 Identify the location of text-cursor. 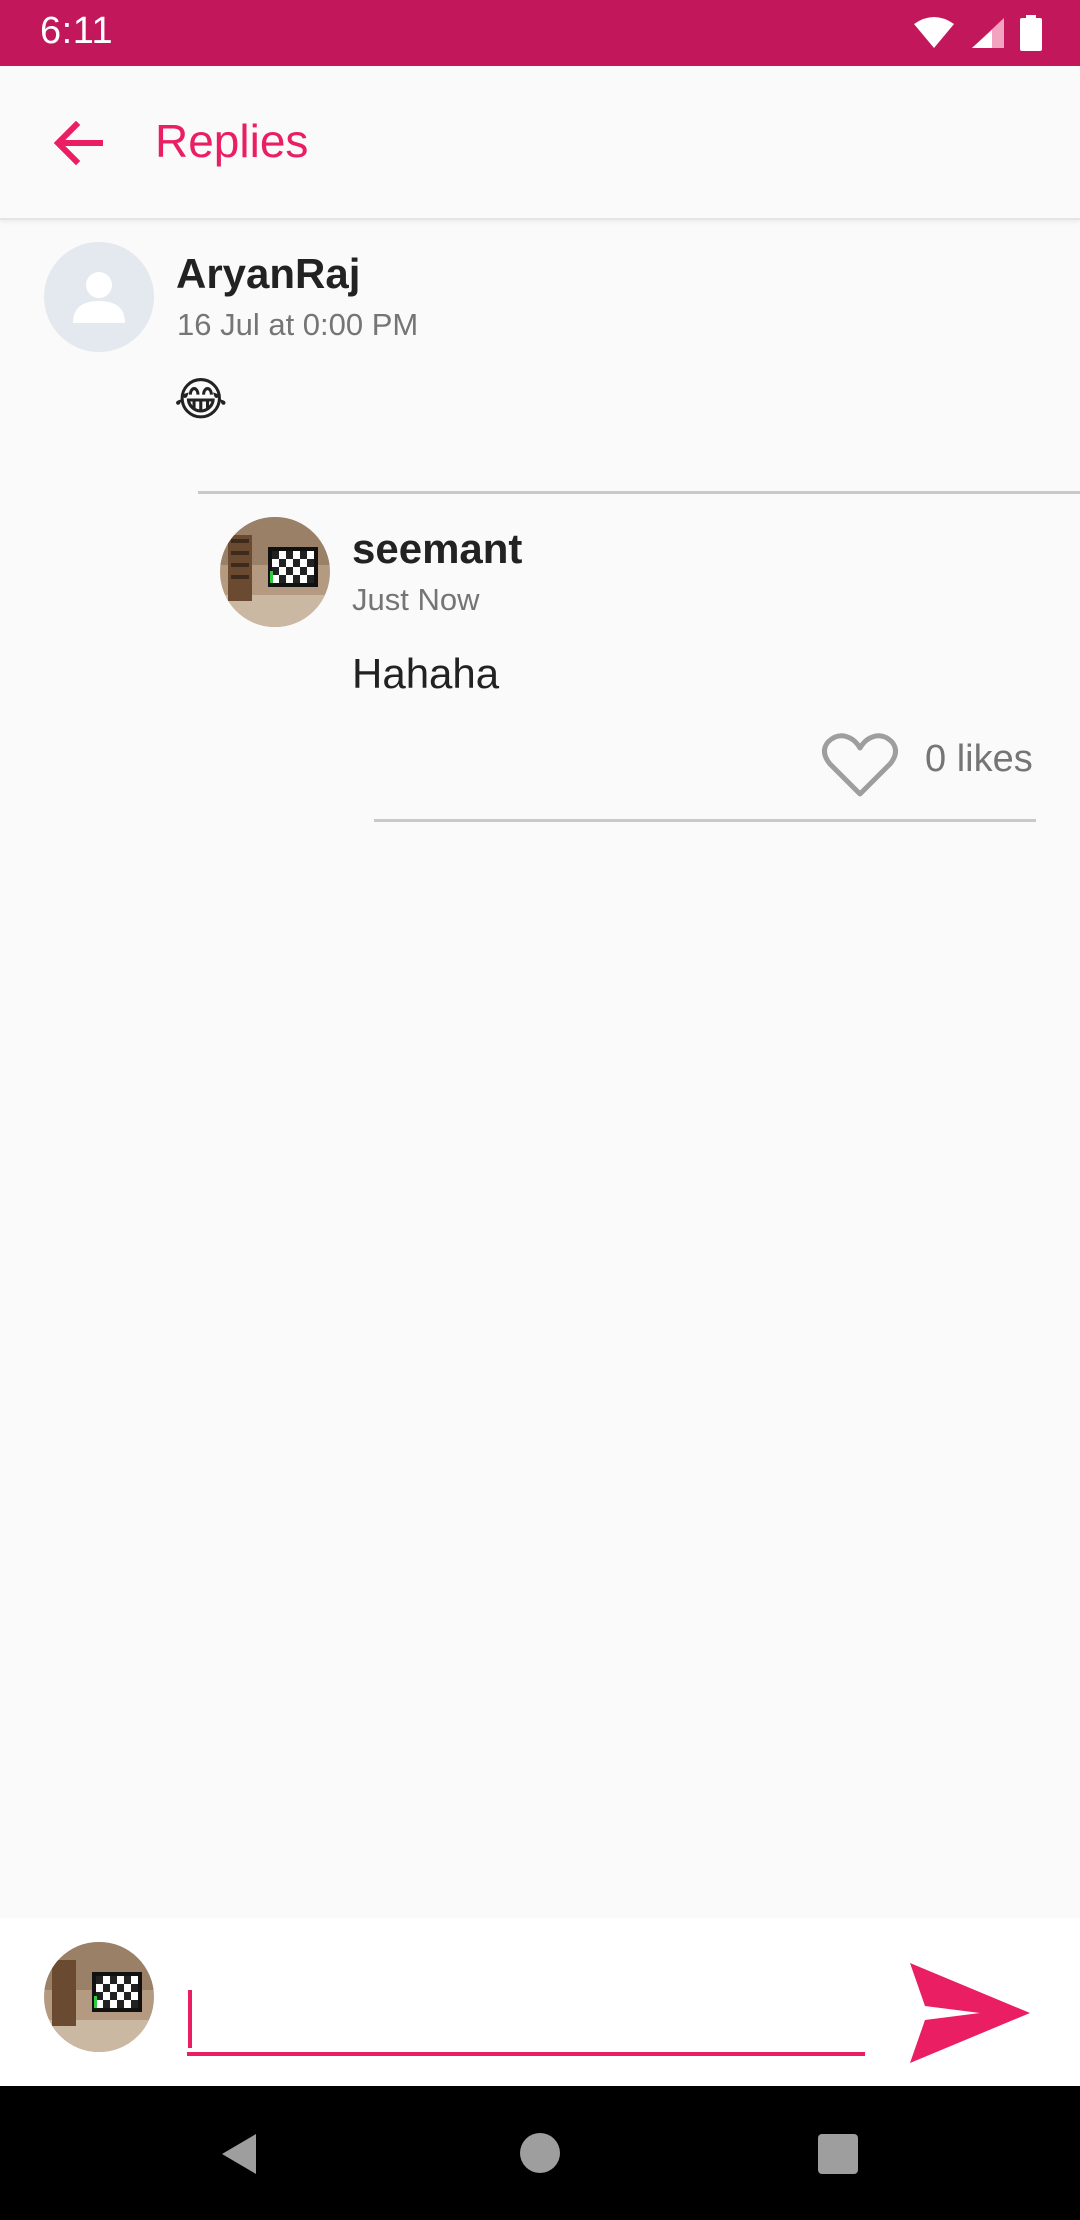
(190, 2019).